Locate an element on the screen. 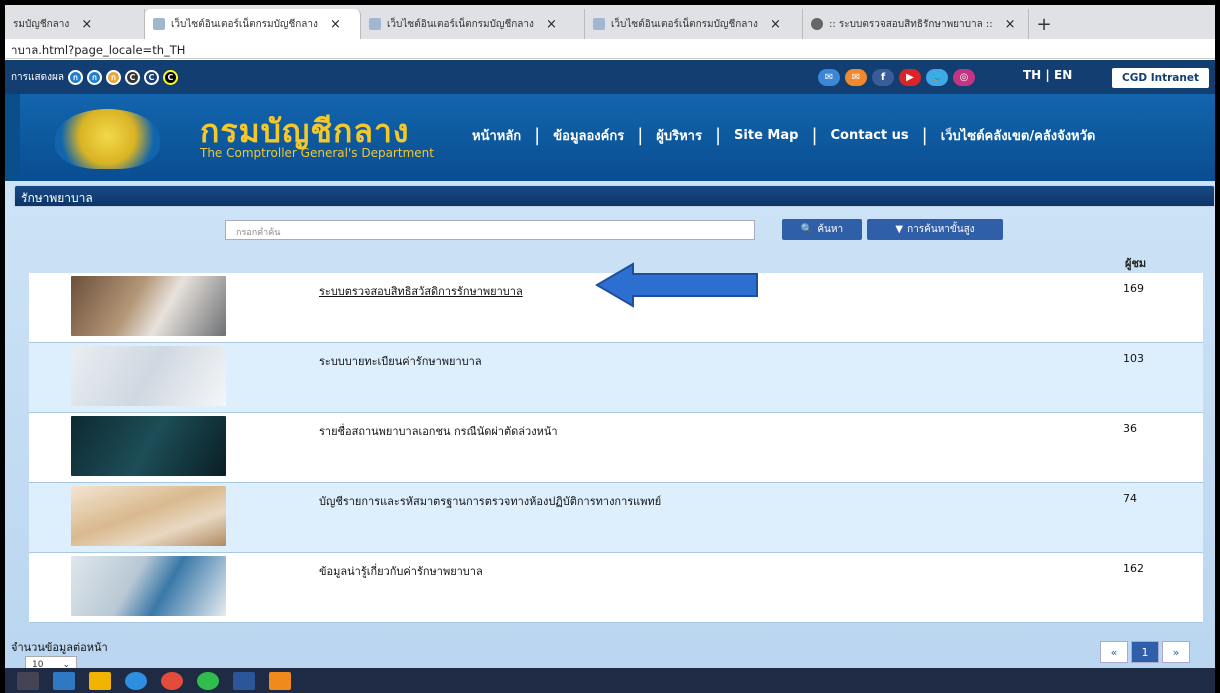 The height and width of the screenshot is (693, 1220). garuda-logo-icon is located at coordinates (107, 139).